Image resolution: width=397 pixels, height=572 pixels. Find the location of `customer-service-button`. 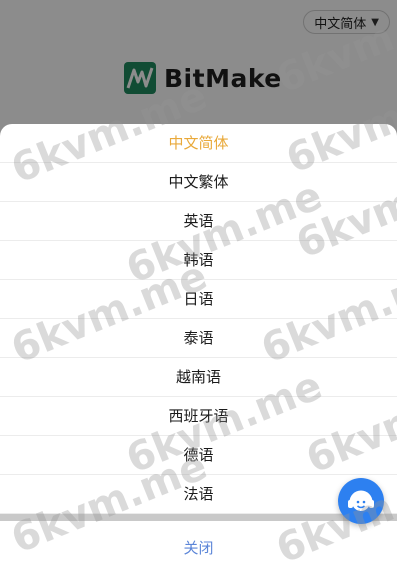

customer-service-button is located at coordinates (361, 501).